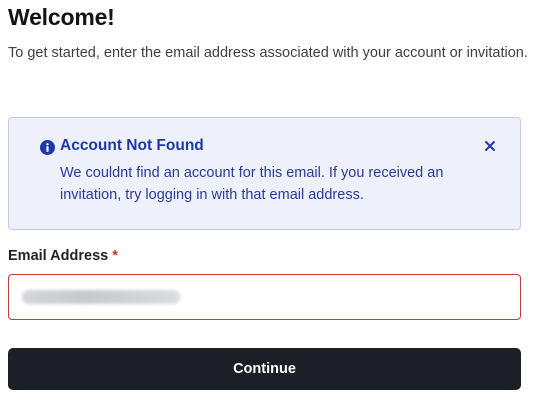  Describe the element at coordinates (264, 297) in the screenshot. I see `email-field` at that location.